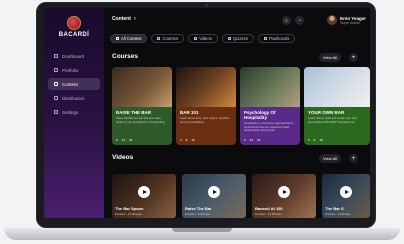  What do you see at coordinates (260, 115) in the screenshot?
I see `course-title: Psychology Of Hospitality` at bounding box center [260, 115].